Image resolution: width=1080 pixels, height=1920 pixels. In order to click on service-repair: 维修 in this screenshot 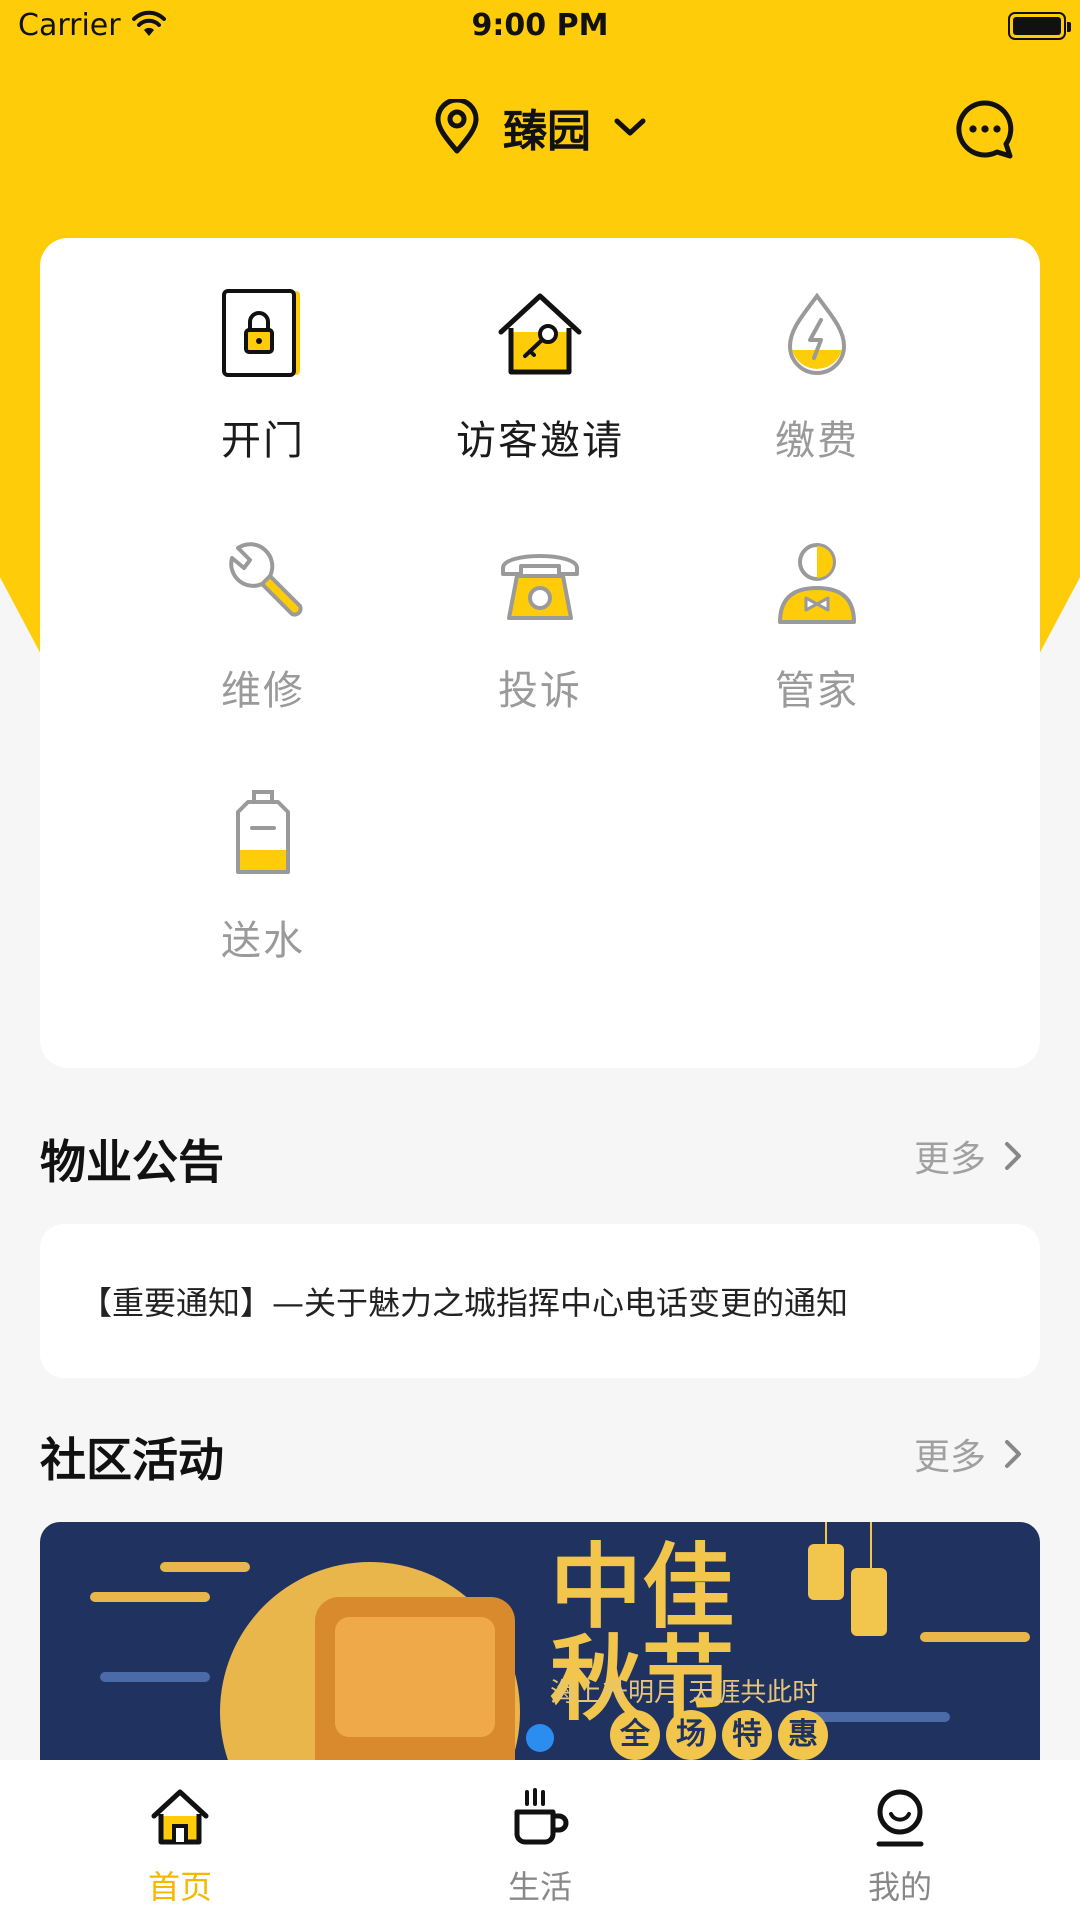, I will do `click(263, 627)`.